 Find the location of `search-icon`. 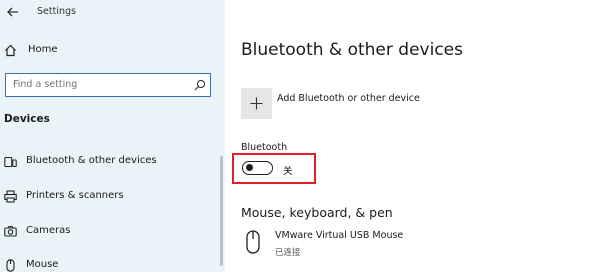

search-icon is located at coordinates (200, 85).